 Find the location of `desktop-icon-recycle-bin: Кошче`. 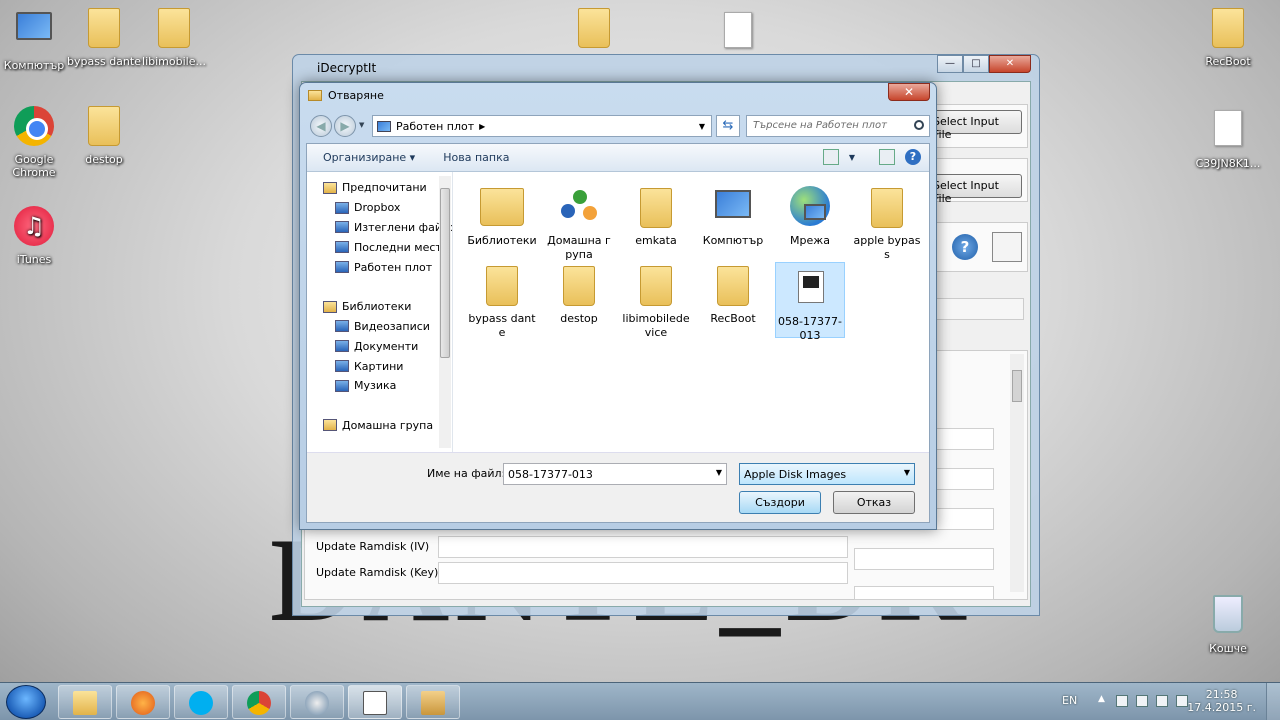

desktop-icon-recycle-bin: Кошче is located at coordinates (1228, 623).